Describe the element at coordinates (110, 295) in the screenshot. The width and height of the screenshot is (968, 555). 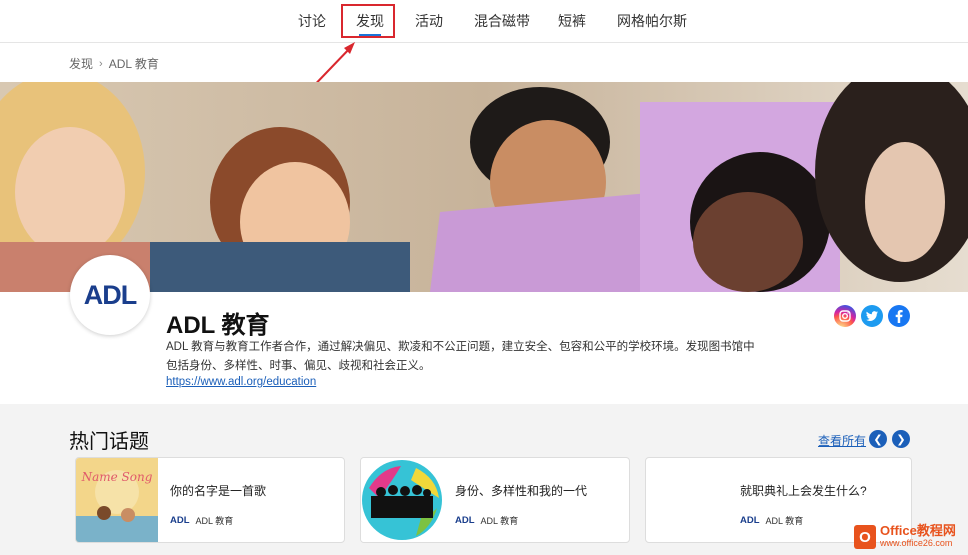
I see `org-logo: ADL` at that location.